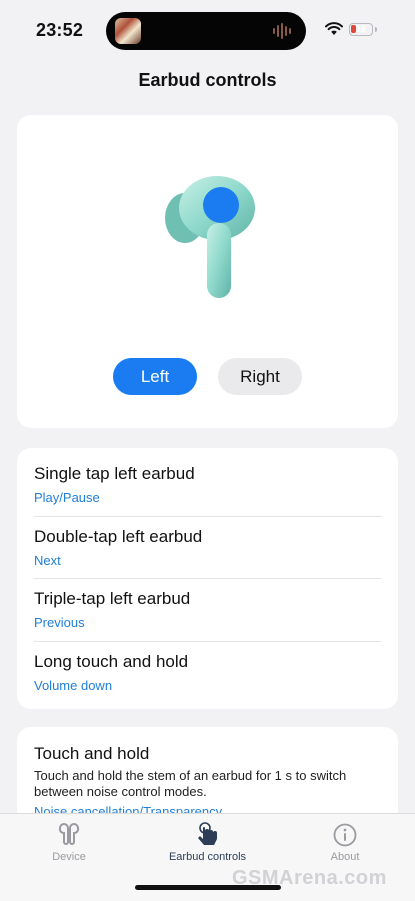 This screenshot has height=901, width=415. What do you see at coordinates (260, 376) in the screenshot?
I see `right-earbud-button: Right` at bounding box center [260, 376].